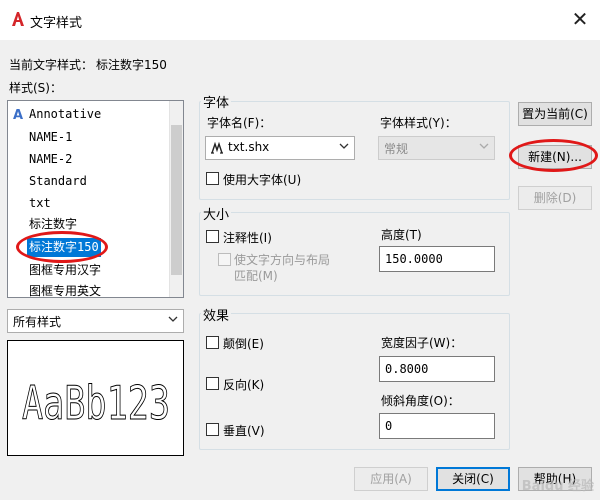  Describe the element at coordinates (555, 114) in the screenshot. I see `set-current-button: 置为当前(C)` at that location.